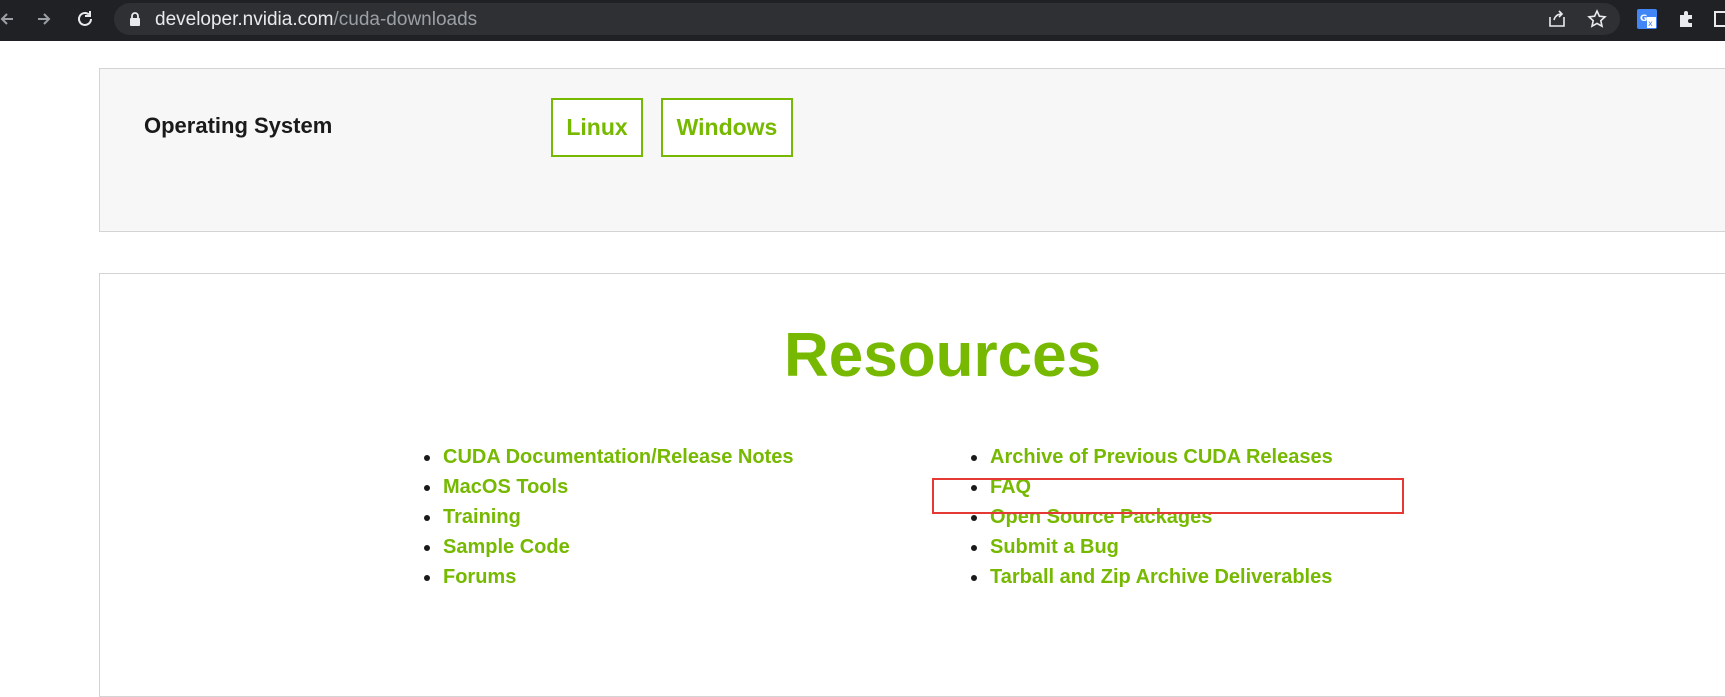 The width and height of the screenshot is (1725, 697). I want to click on tarball-zip-deliverables-link: Tarball and Zip Archive Deliverables, so click(1161, 577).